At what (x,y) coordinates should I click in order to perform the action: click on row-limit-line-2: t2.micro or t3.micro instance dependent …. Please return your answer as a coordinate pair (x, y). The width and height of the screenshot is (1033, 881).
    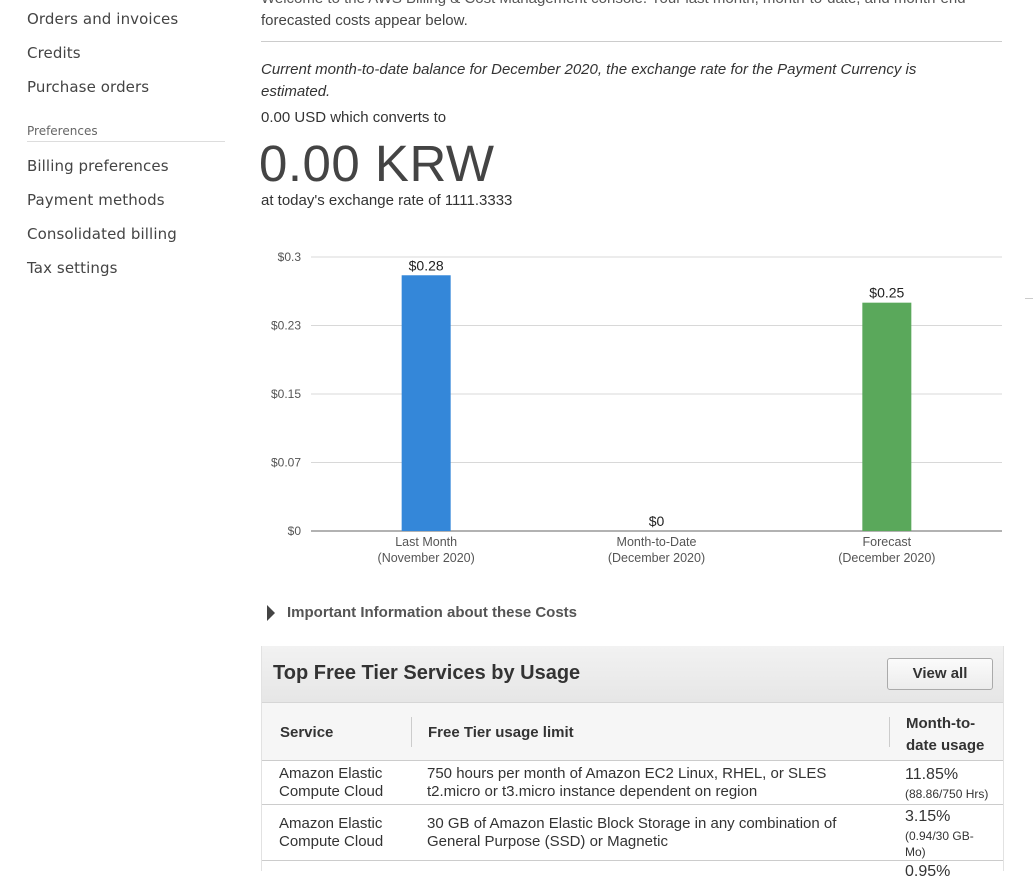
    Looking at the image, I should click on (592, 791).